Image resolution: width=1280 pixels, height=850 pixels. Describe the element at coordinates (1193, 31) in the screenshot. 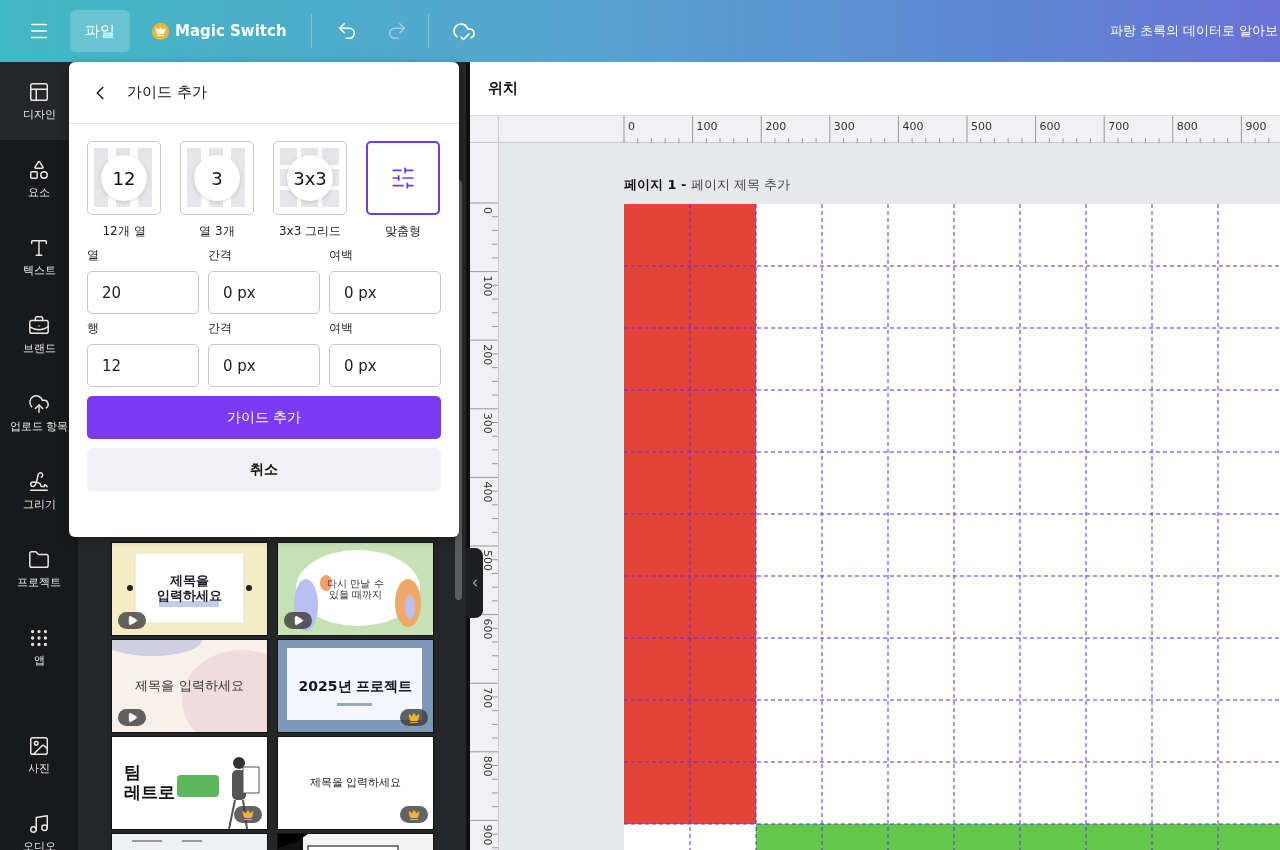

I see `document-title: 파랑 초록의 데이터로 알아보` at that location.